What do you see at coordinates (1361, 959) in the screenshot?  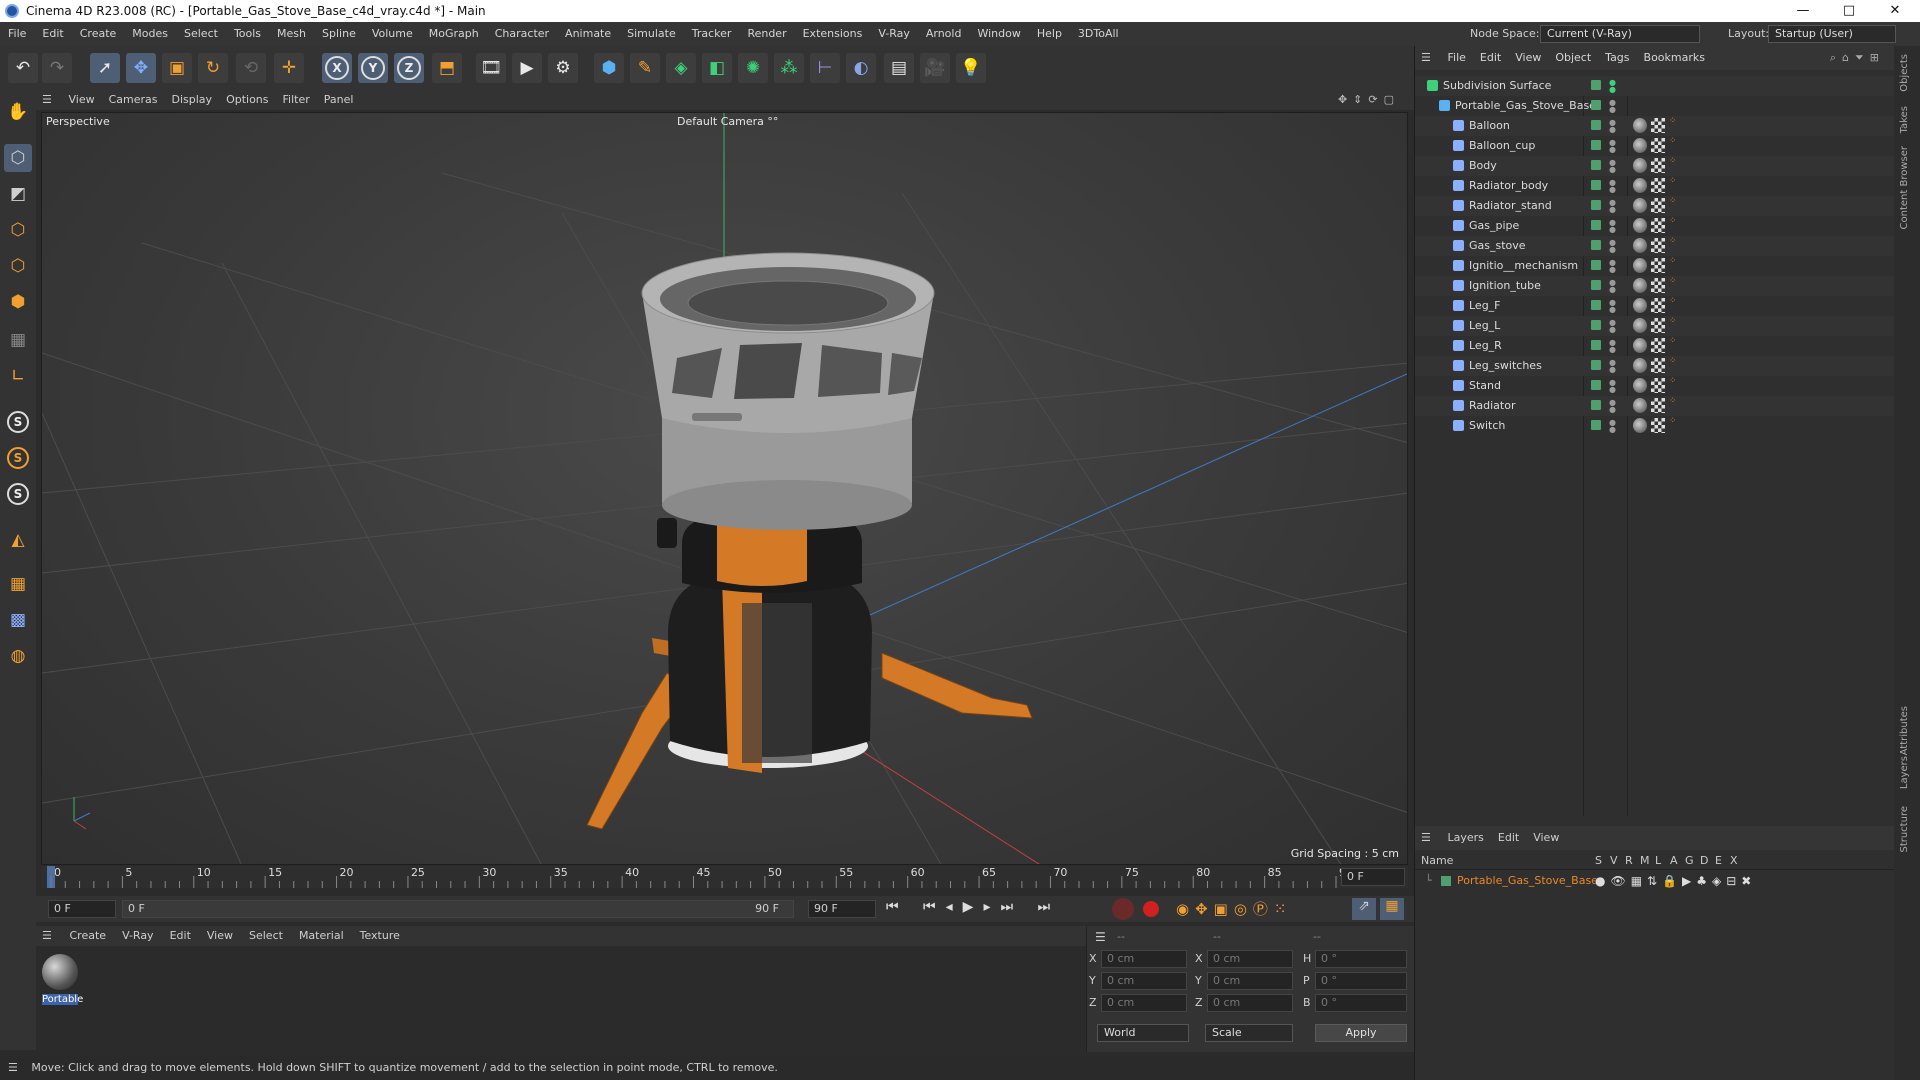 I see `coord-rot-field: 0 °` at bounding box center [1361, 959].